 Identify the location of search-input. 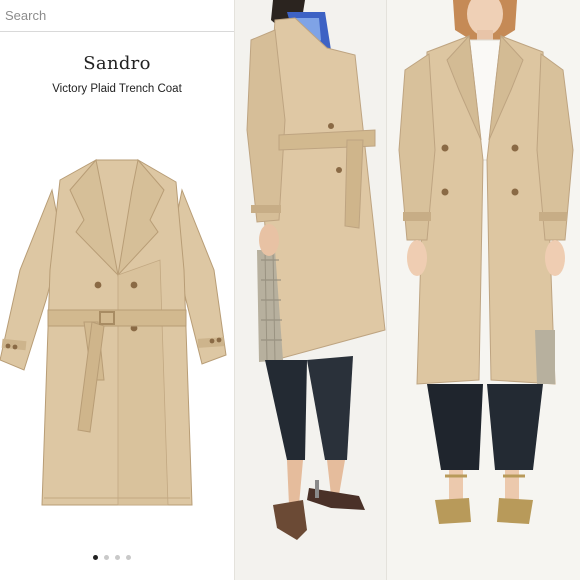
(115, 15).